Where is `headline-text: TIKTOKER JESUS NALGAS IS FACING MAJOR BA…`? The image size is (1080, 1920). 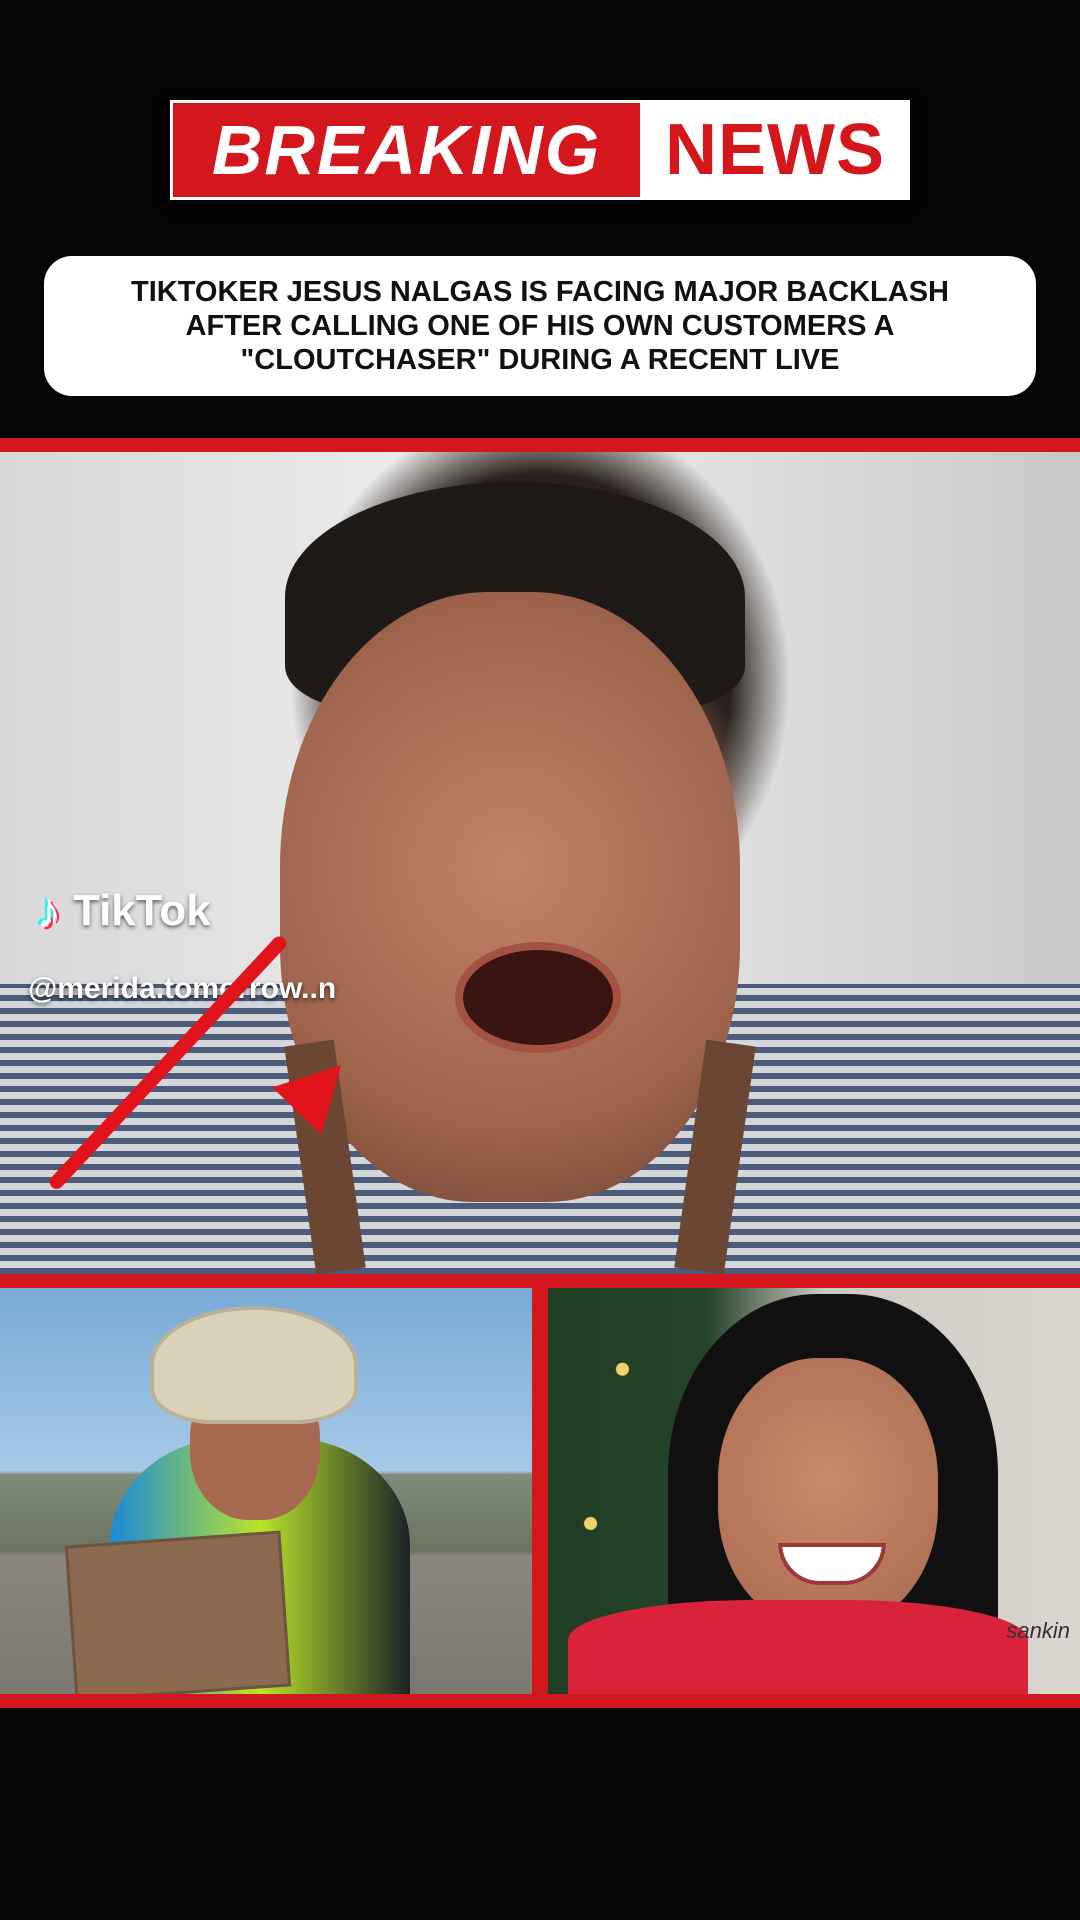 headline-text: TIKTOKER JESUS NALGAS IS FACING MAJOR BA… is located at coordinates (540, 326).